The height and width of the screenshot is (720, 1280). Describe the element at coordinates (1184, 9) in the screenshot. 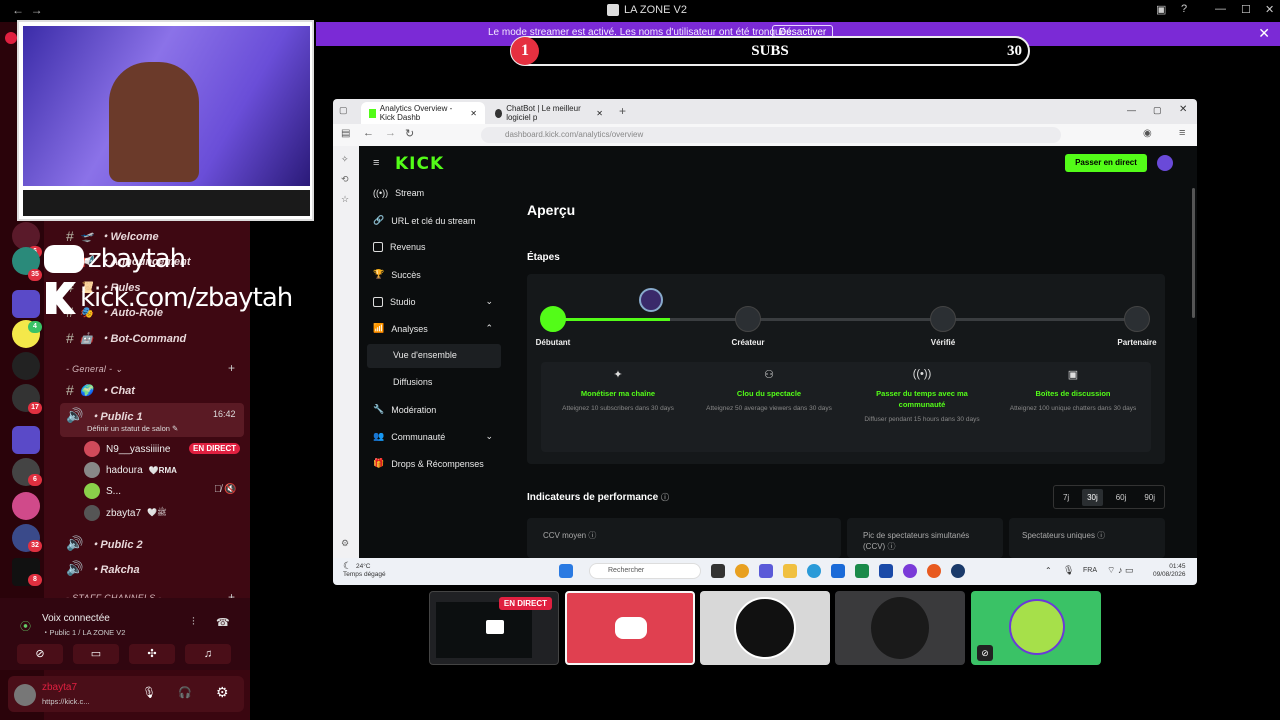

I see `help-icon: ?` at that location.